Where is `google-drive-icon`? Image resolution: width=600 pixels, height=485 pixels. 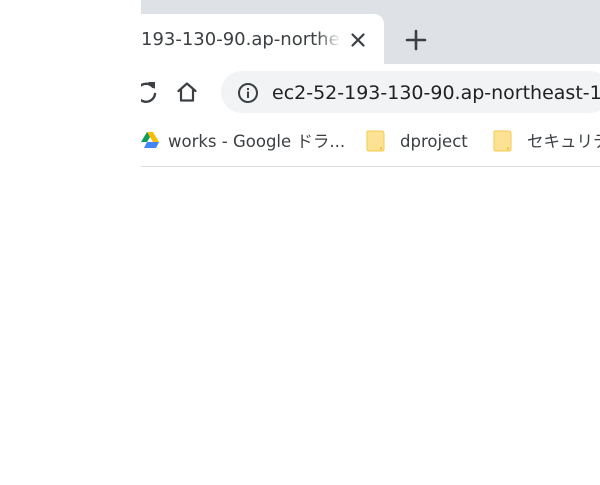 google-drive-icon is located at coordinates (150, 140).